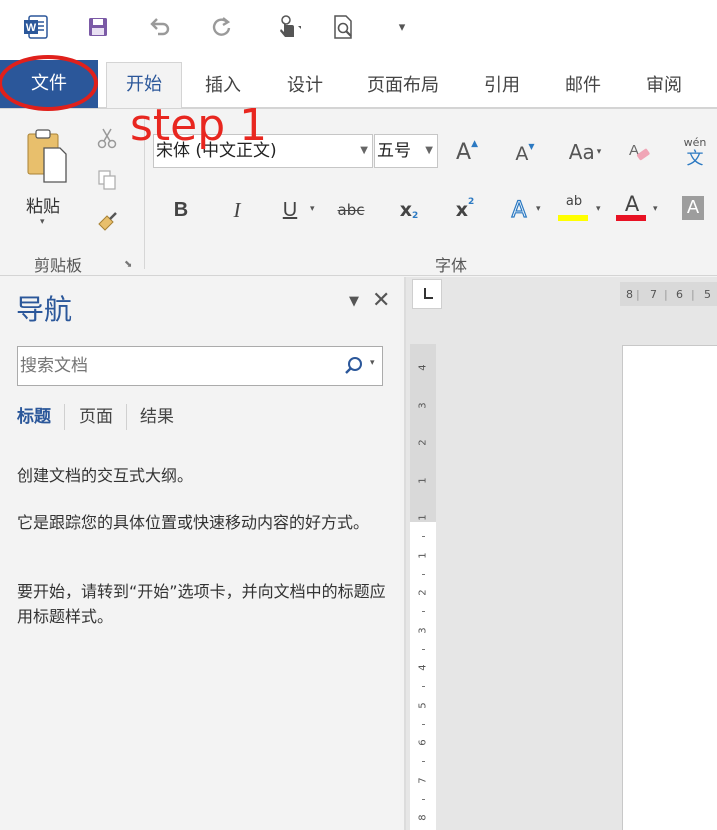 This screenshot has height=830, width=717. What do you see at coordinates (354, 301) in the screenshot?
I see `pane-options-chevron-icon: ▼` at bounding box center [354, 301].